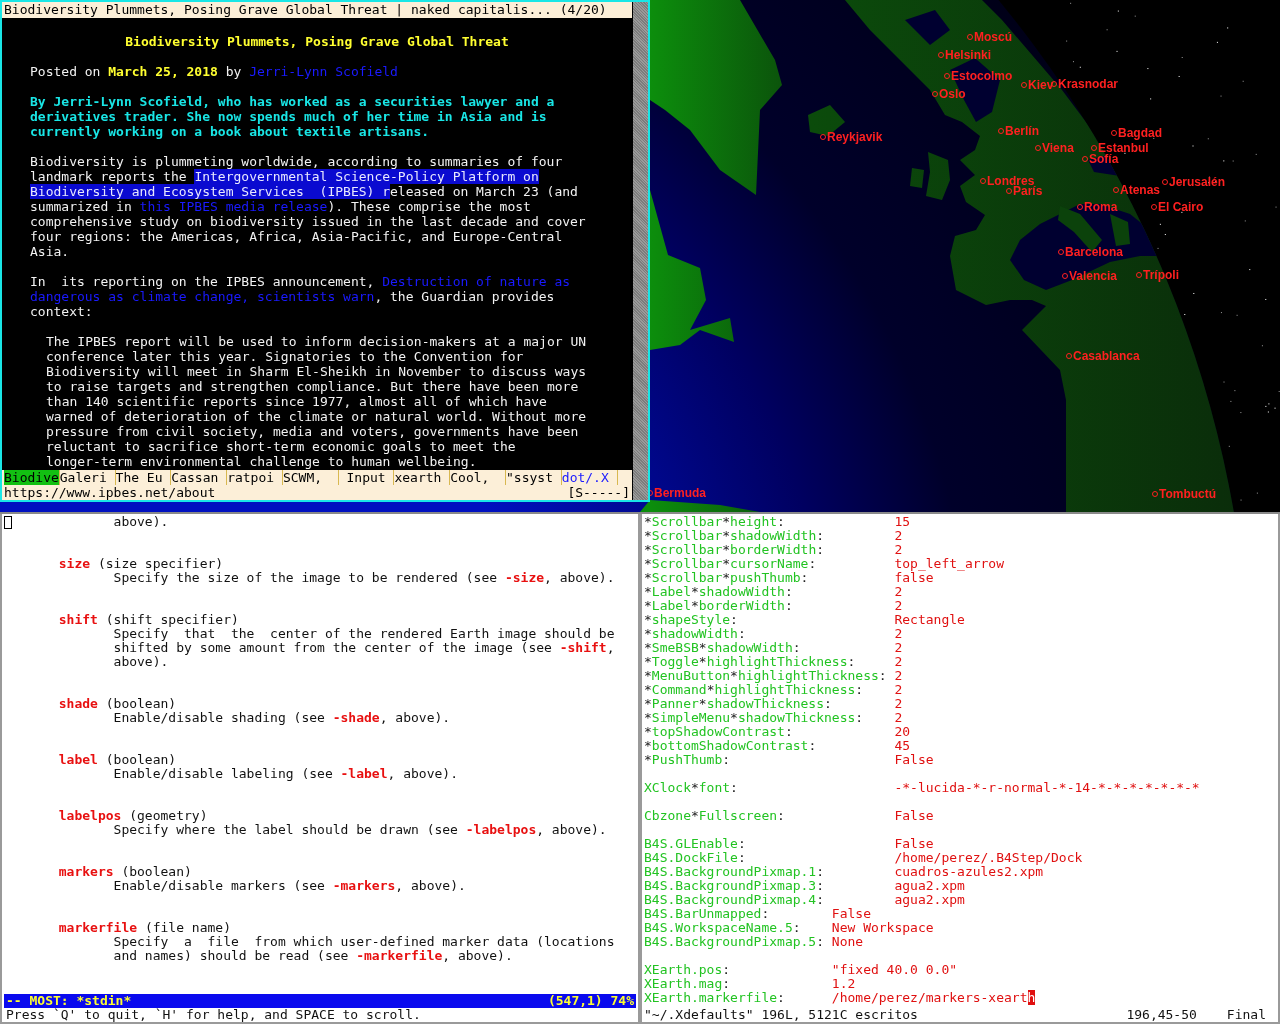  What do you see at coordinates (86, 872) in the screenshot?
I see `option-name: markers` at bounding box center [86, 872].